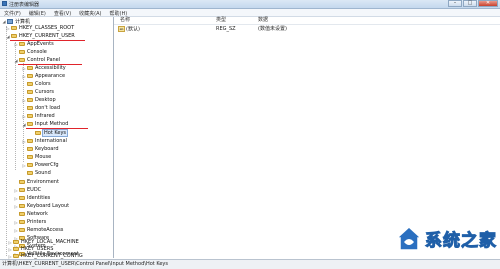 This screenshot has height=269, width=500. Describe the element at coordinates (38, 92) in the screenshot. I see `tree-item-cursors: Cursors` at that location.